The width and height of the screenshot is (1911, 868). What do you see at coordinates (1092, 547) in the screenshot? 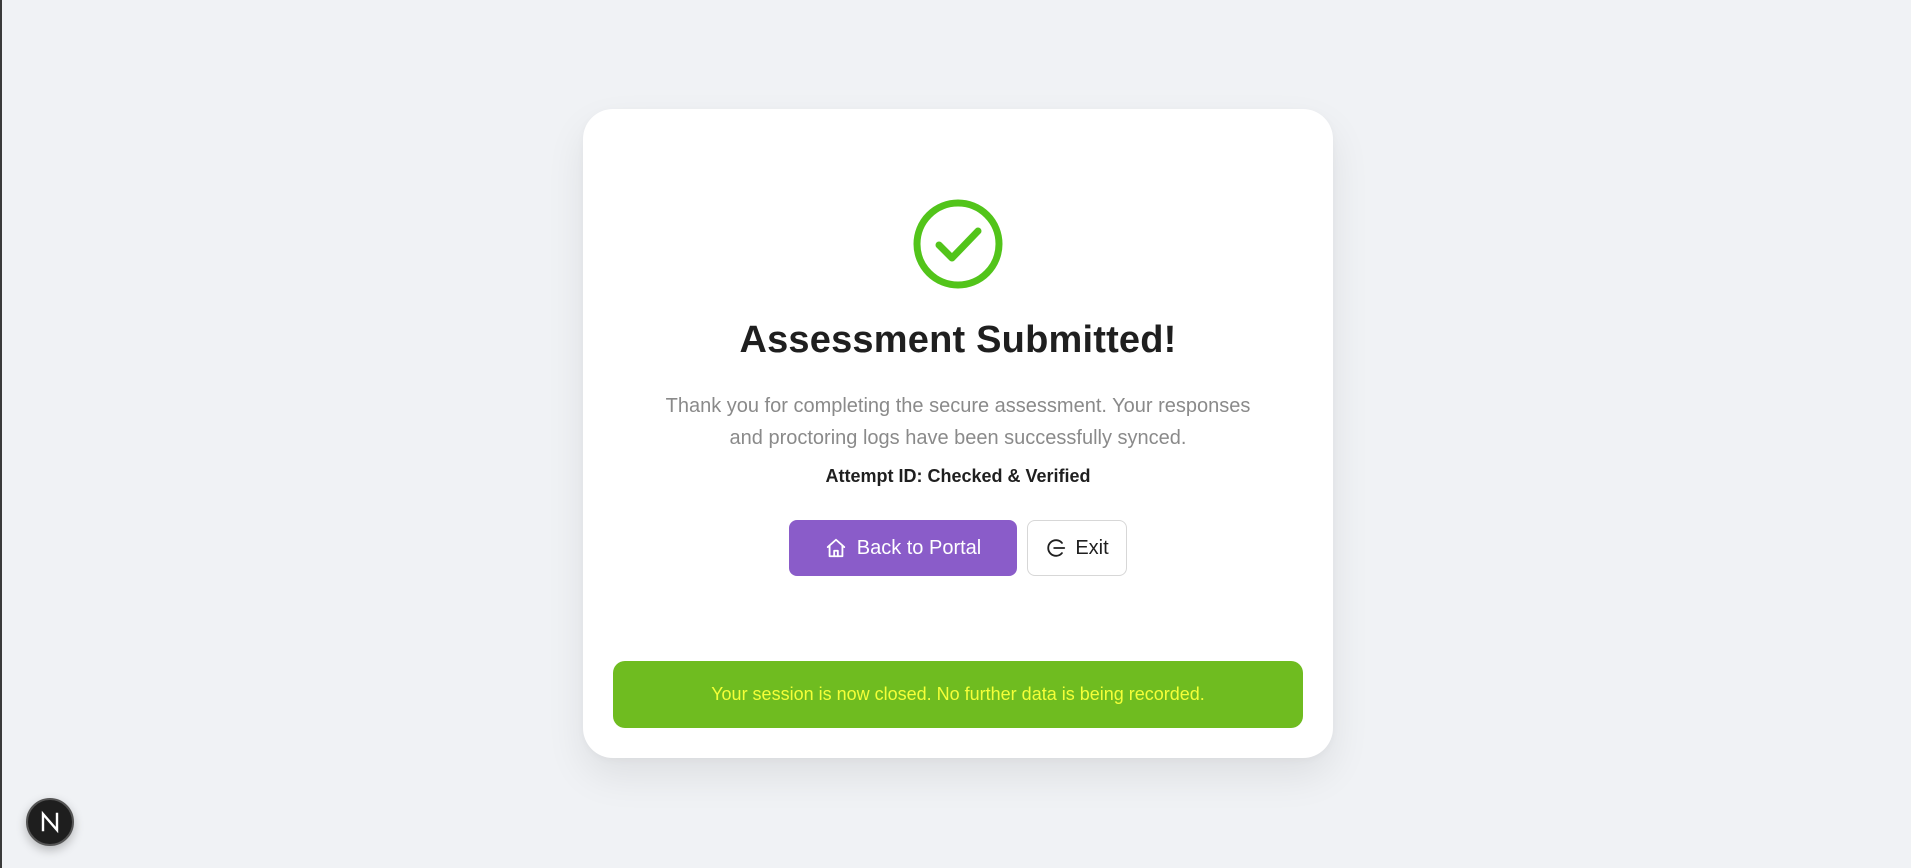
I see `exit-label: Exit` at bounding box center [1092, 547].